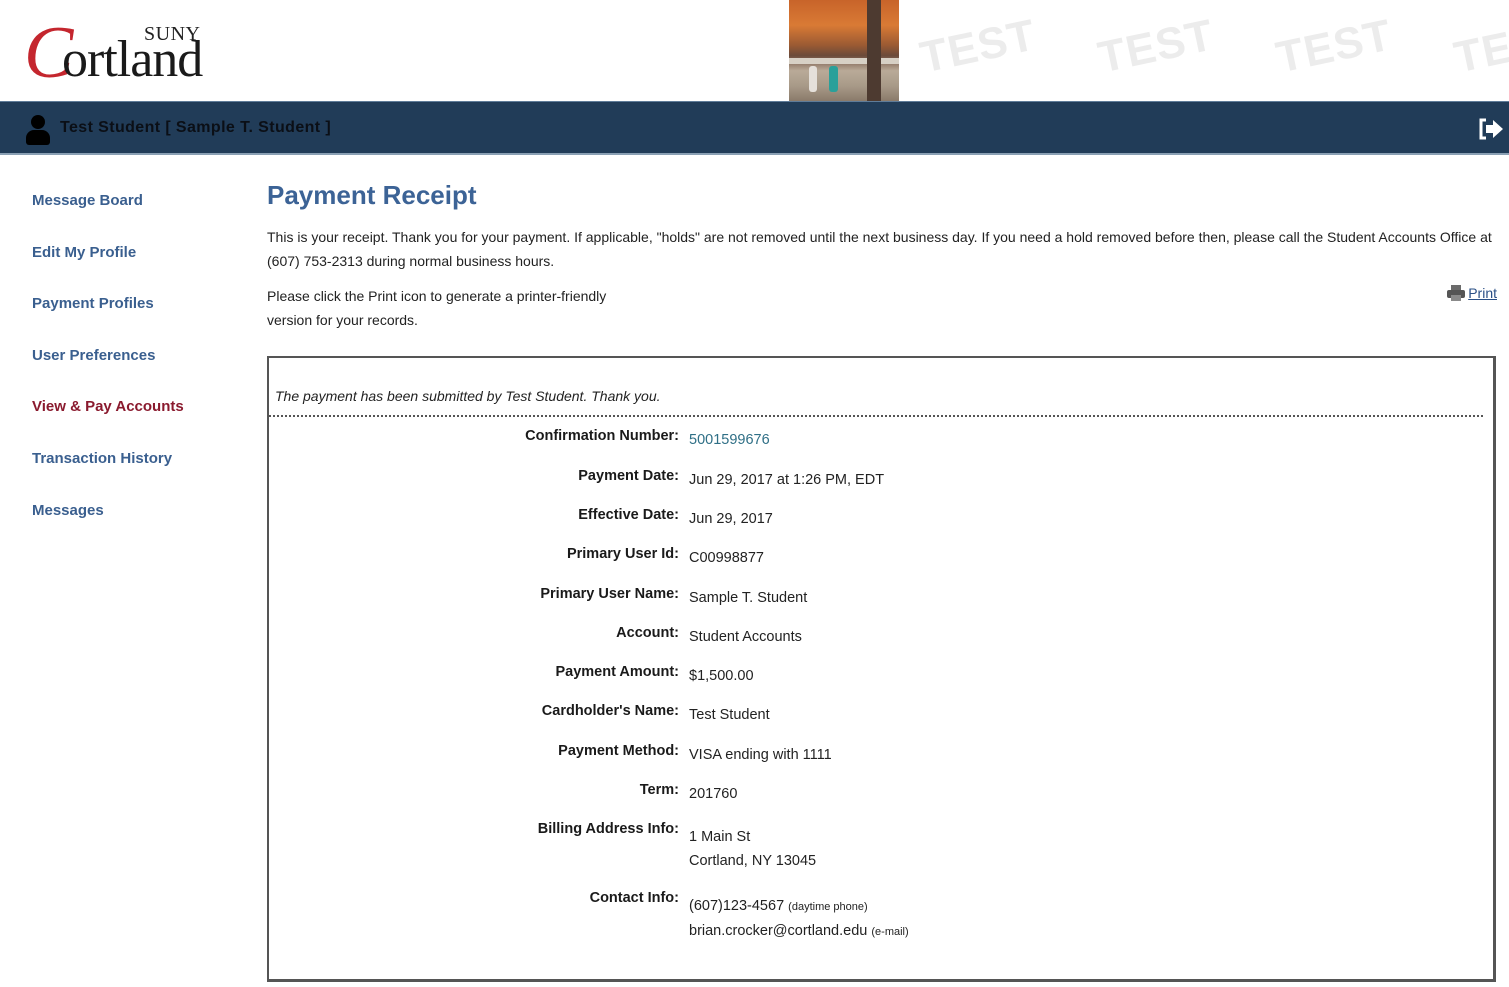  I want to click on field-confirmation-number: Confirmation Number: 5001599676, so click(819, 440).